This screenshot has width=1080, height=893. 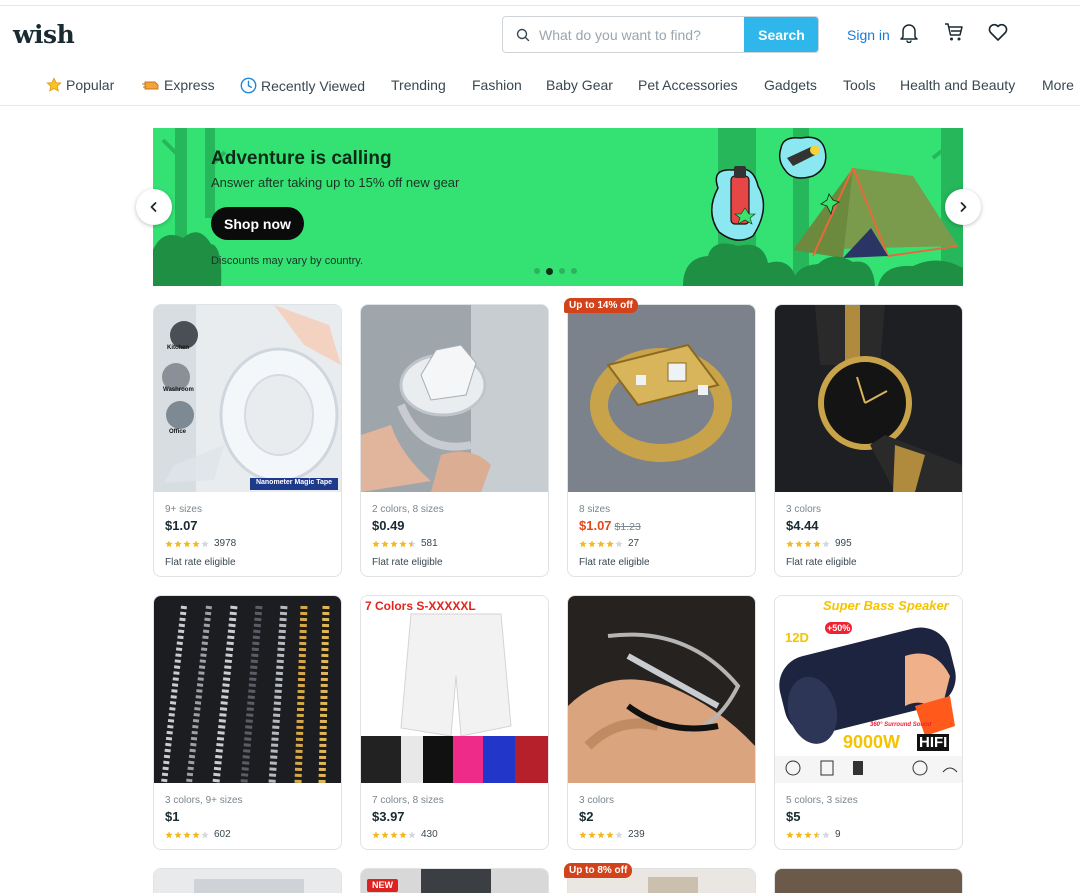 I want to click on carousel-next-button, so click(x=963, y=207).